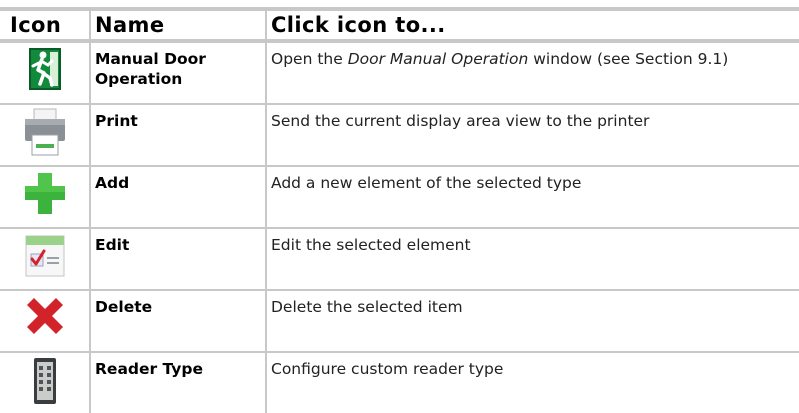  What do you see at coordinates (45, 25) in the screenshot?
I see `header-icon: Icon` at bounding box center [45, 25].